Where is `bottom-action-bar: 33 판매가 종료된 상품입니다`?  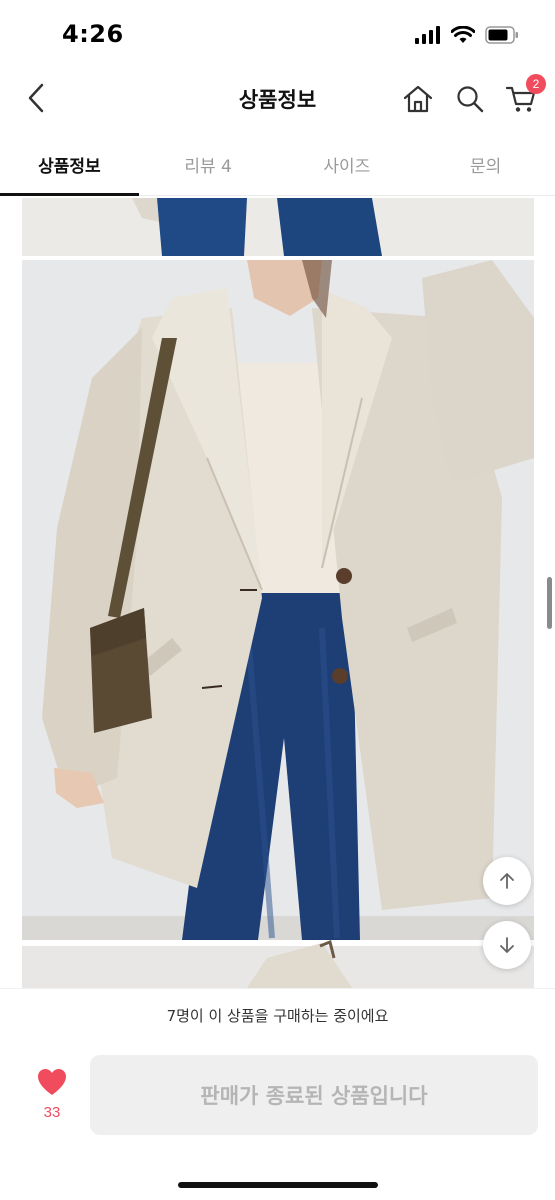 bottom-action-bar: 33 판매가 종료된 상품입니다 is located at coordinates (277, 1119).